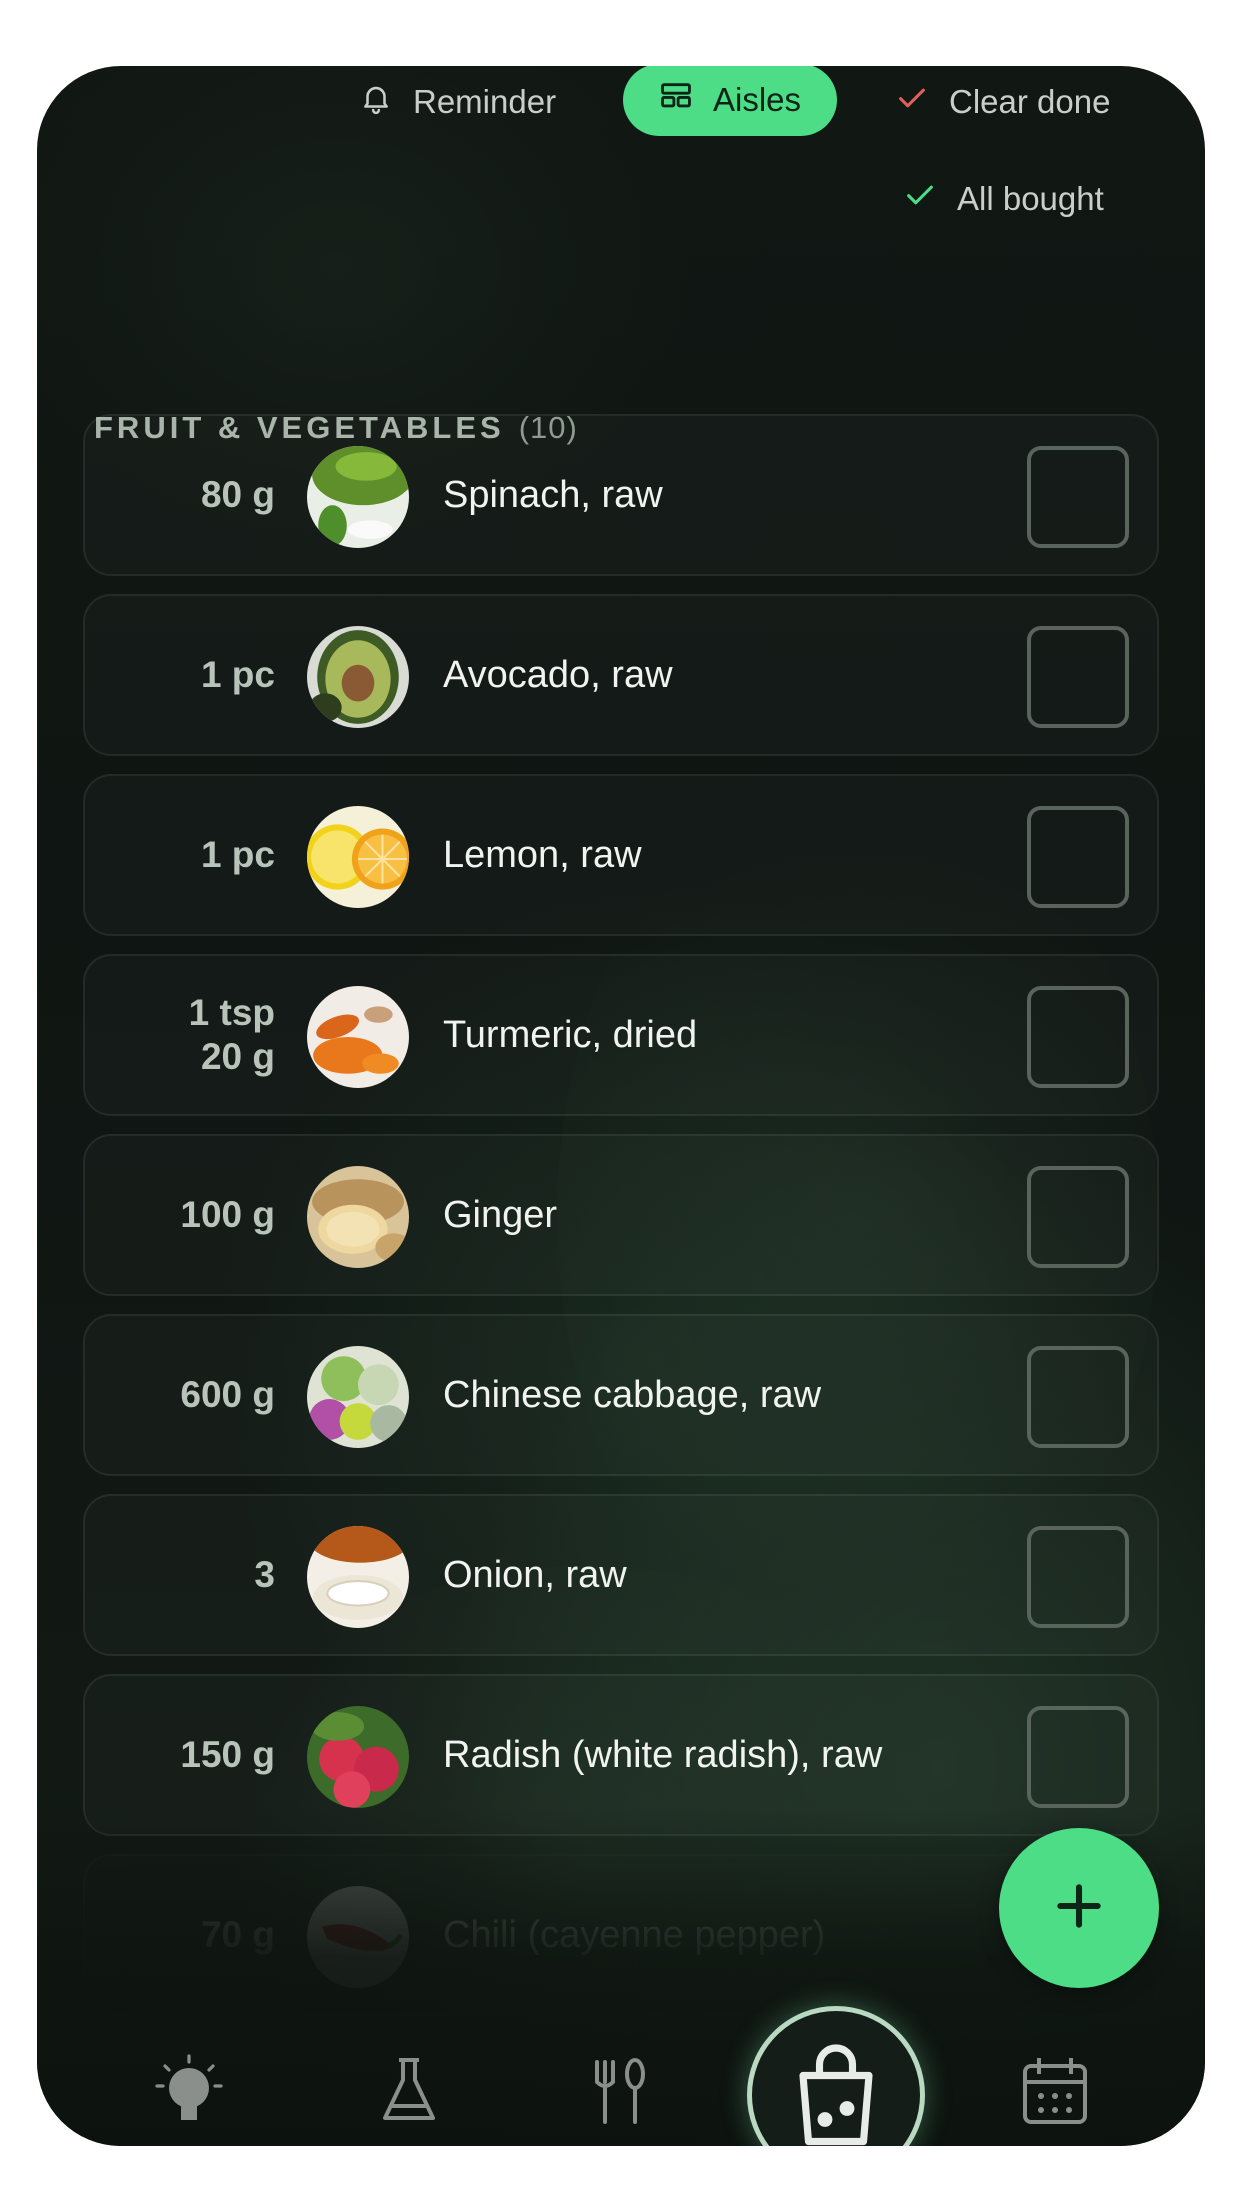 The width and height of the screenshot is (1242, 2208). Describe the element at coordinates (553, 494) in the screenshot. I see `item-name: Spinach, raw` at that location.